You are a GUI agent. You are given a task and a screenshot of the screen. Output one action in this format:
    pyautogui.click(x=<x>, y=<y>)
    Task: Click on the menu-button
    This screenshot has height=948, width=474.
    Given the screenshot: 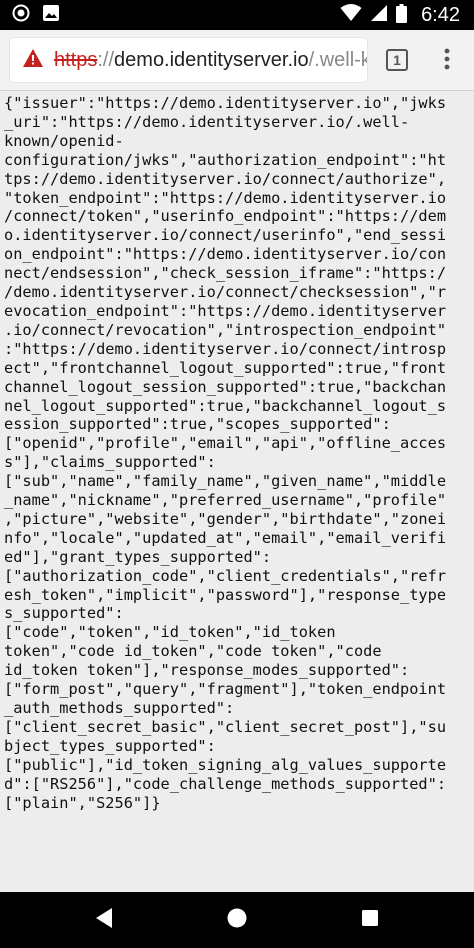 What is the action you would take?
    pyautogui.click(x=447, y=61)
    